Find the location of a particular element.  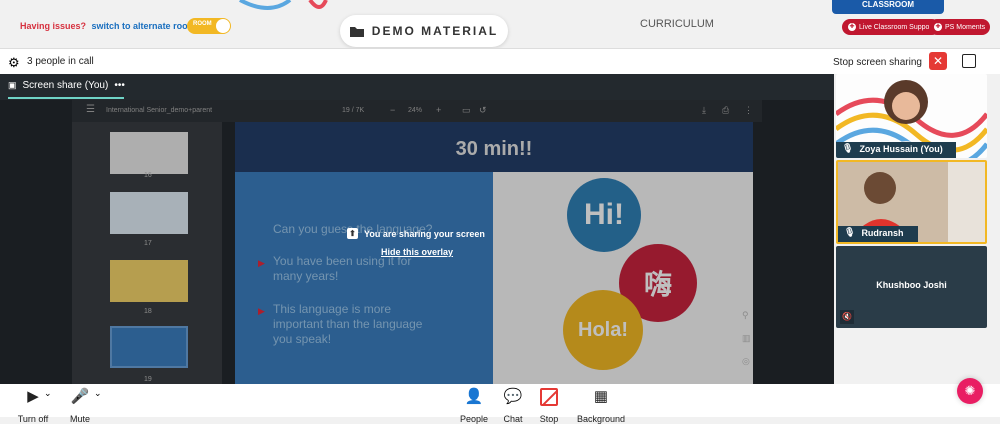

stop-sharing-button: ✕ is located at coordinates (938, 61).